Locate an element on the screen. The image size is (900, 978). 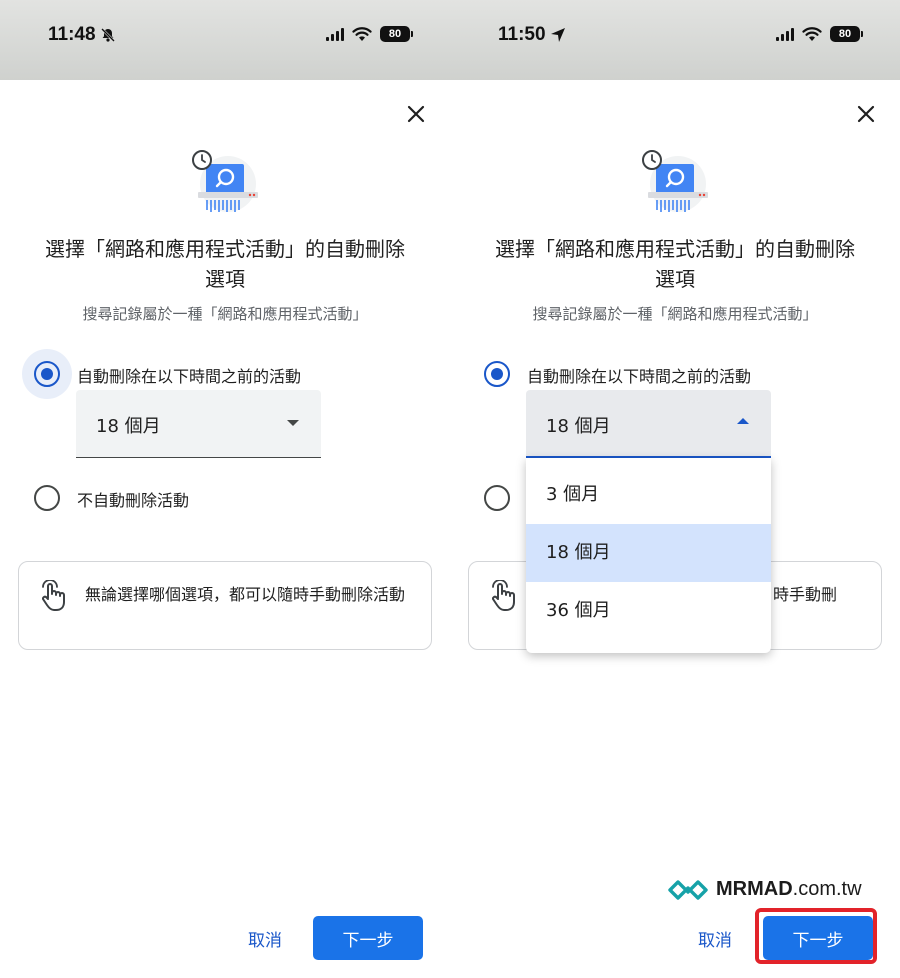
status-time: 11:50 is located at coordinates (532, 35).